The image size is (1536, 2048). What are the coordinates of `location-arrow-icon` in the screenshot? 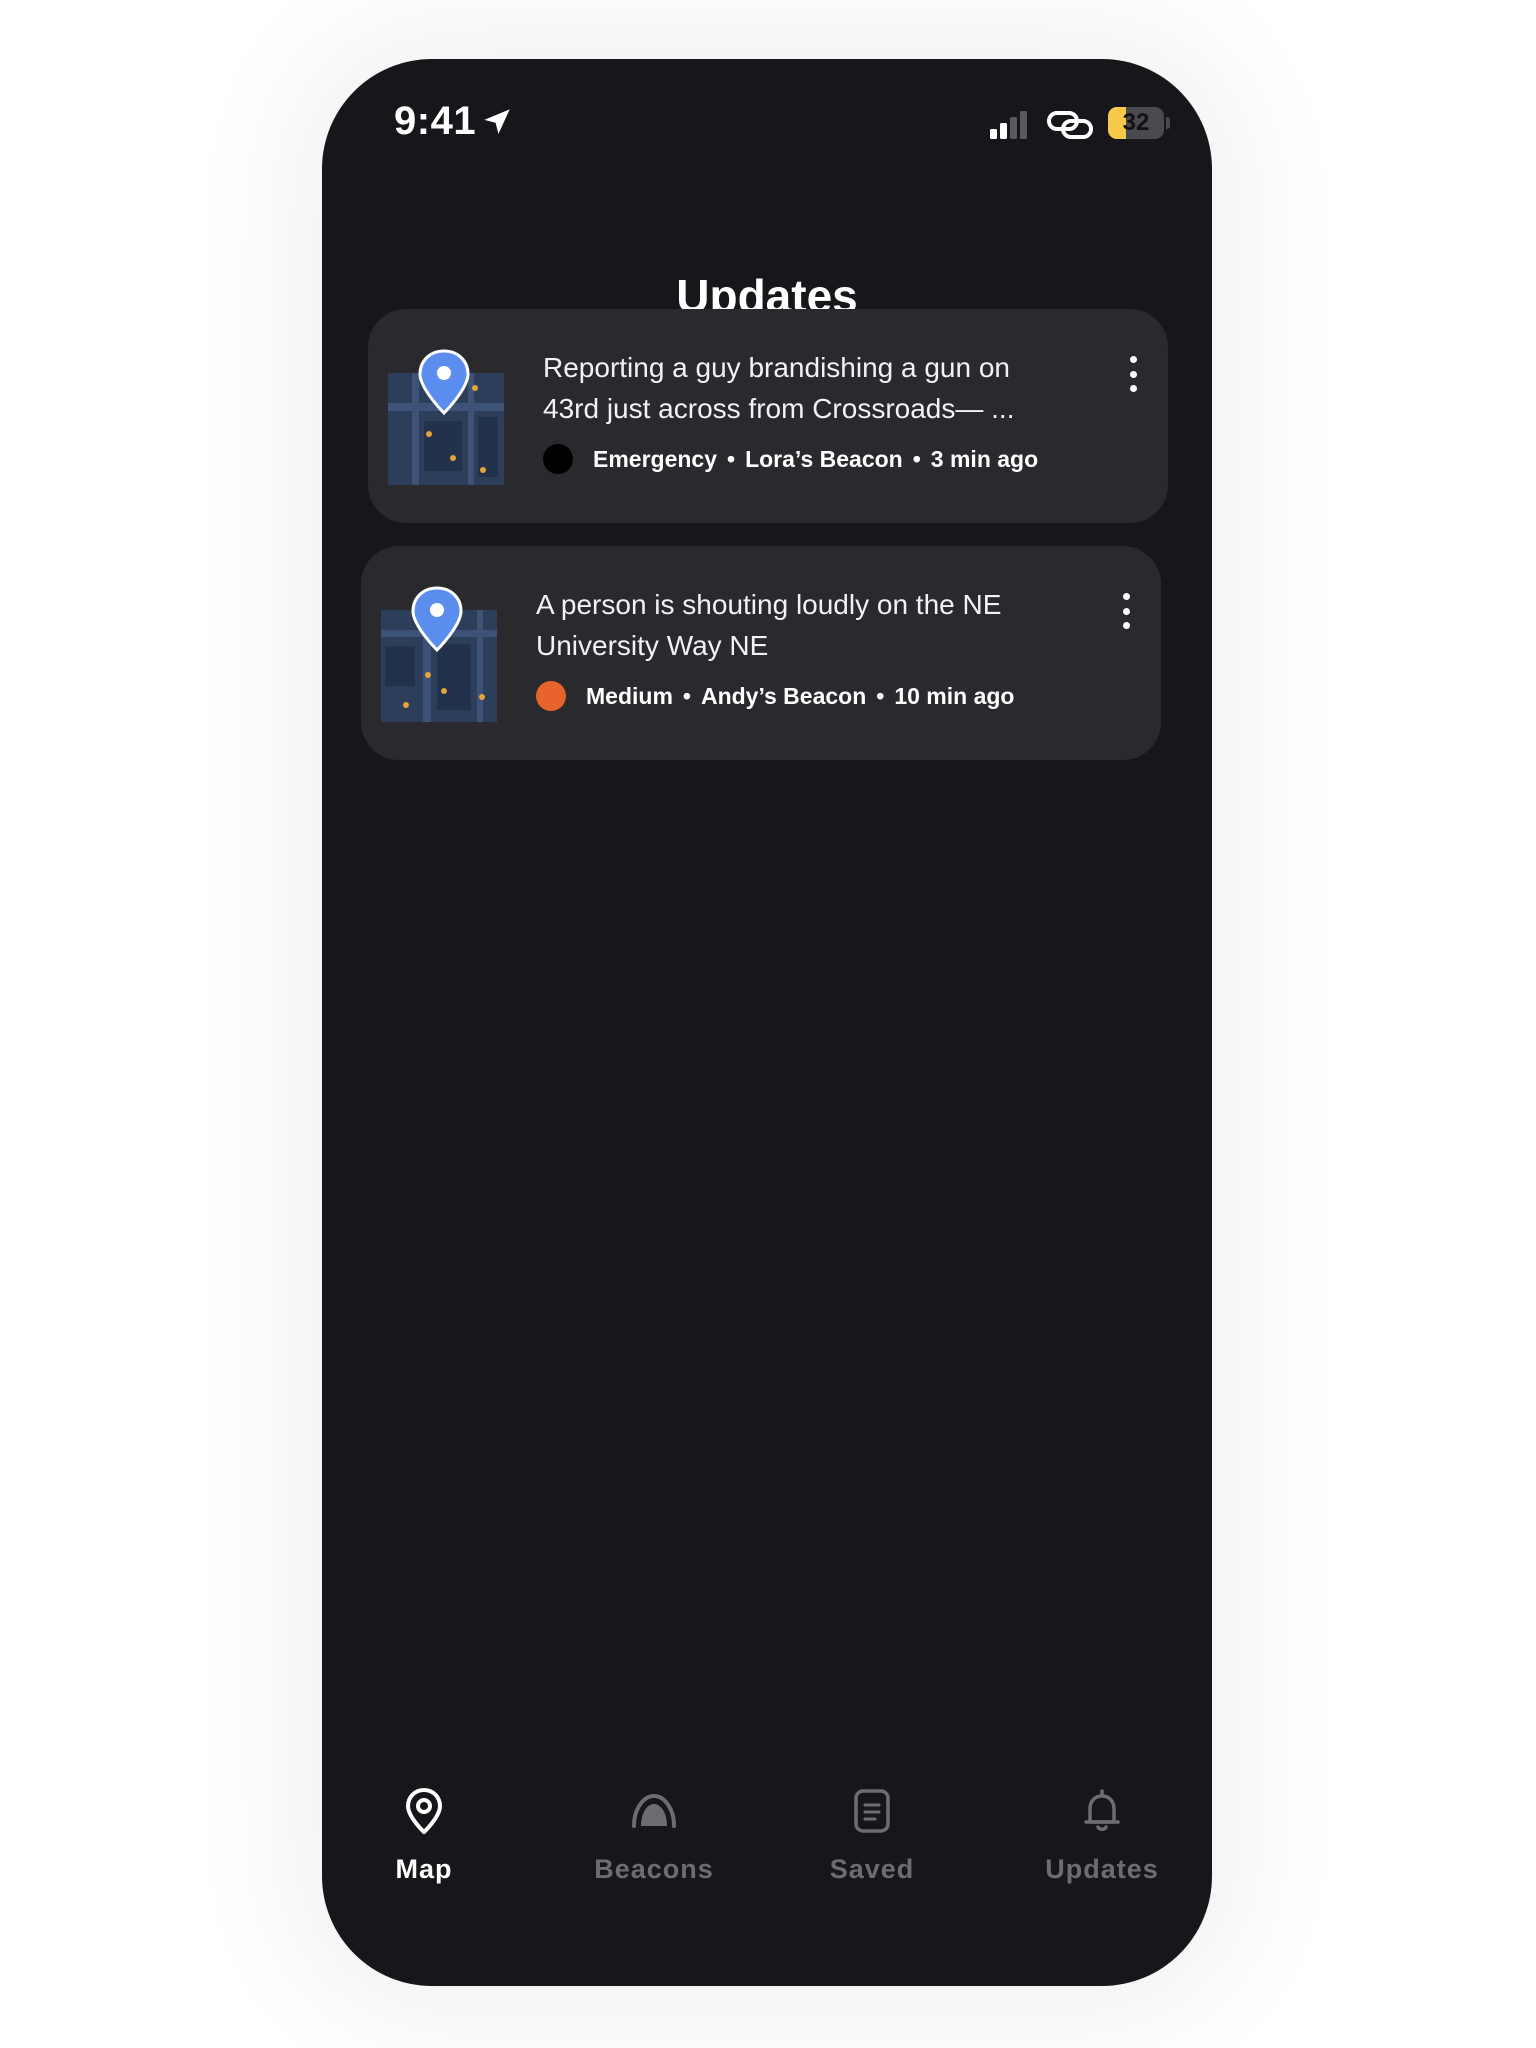 It's located at (497, 122).